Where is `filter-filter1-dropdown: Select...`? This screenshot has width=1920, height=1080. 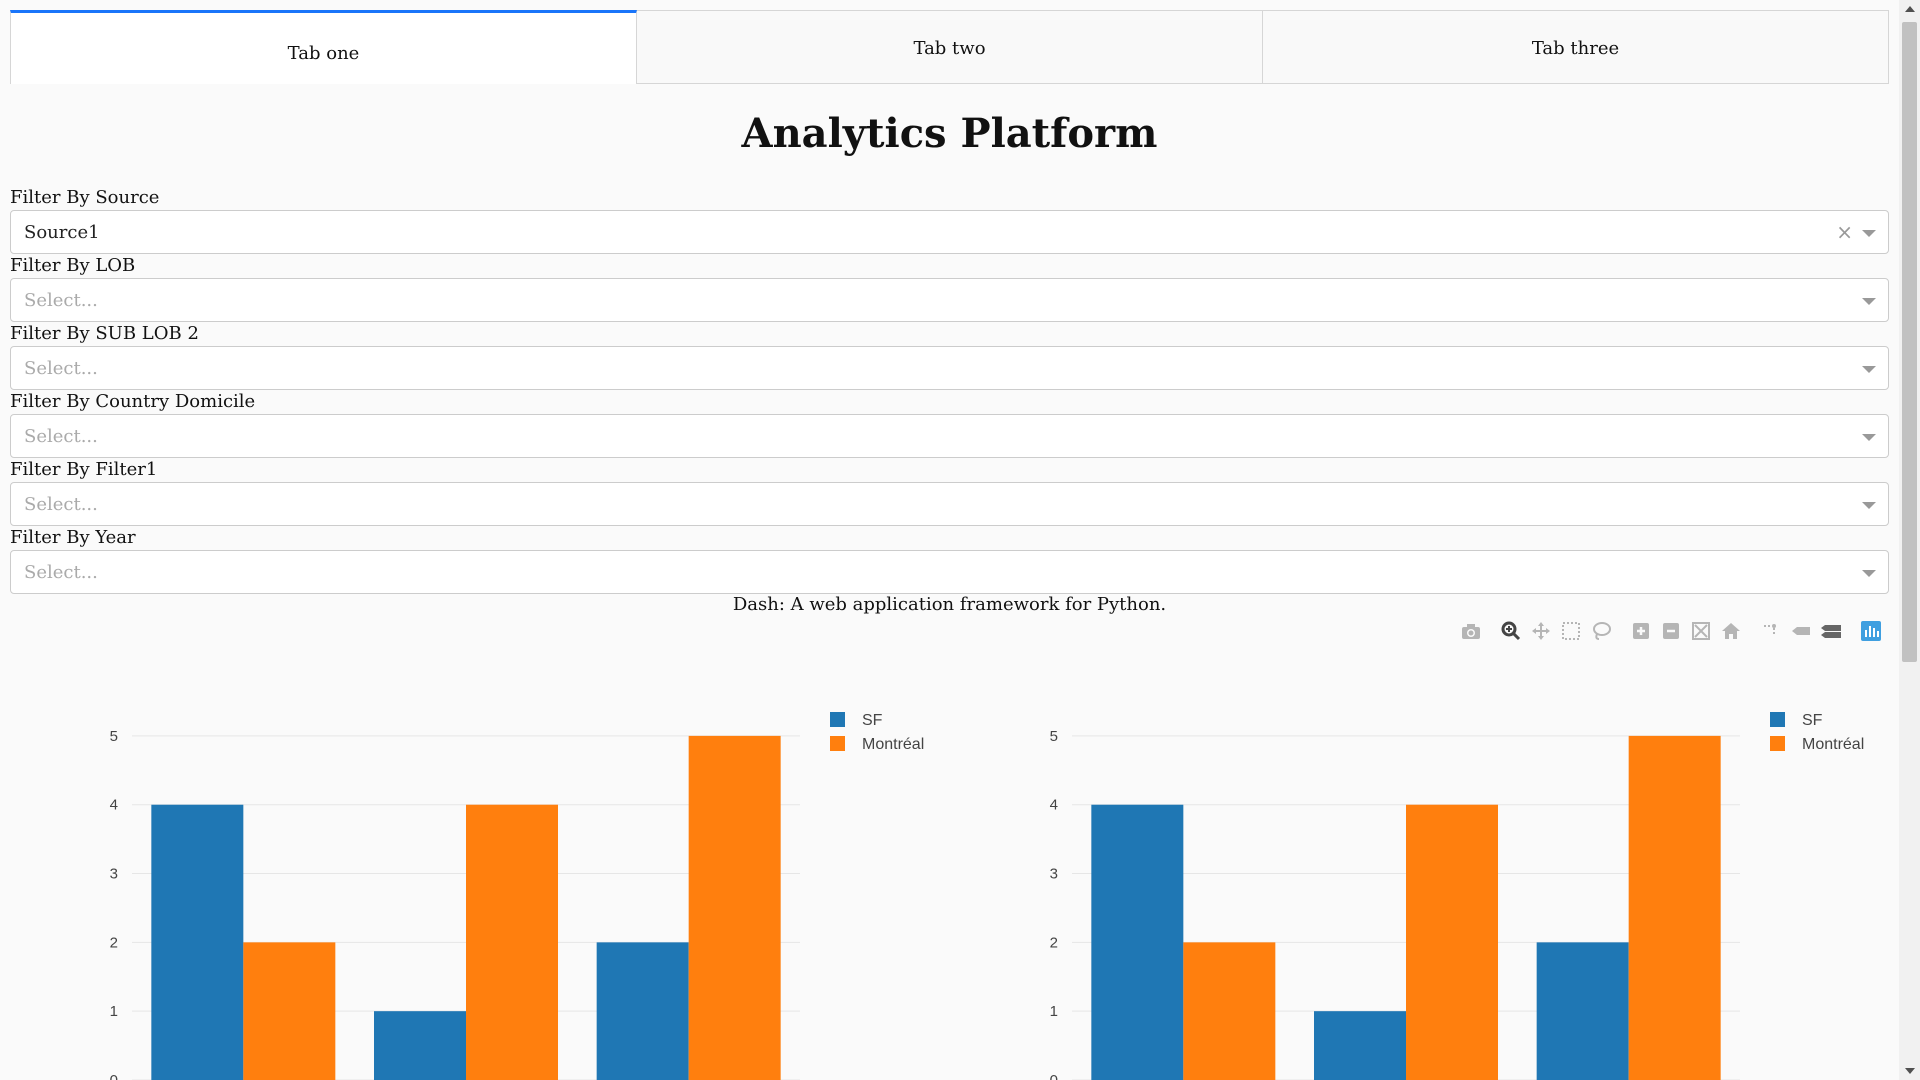
filter-filter1-dropdown: Select... is located at coordinates (949, 504).